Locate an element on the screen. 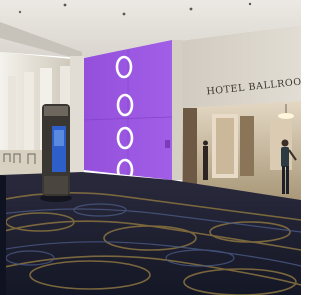  distant-person is located at coordinates (205, 163).